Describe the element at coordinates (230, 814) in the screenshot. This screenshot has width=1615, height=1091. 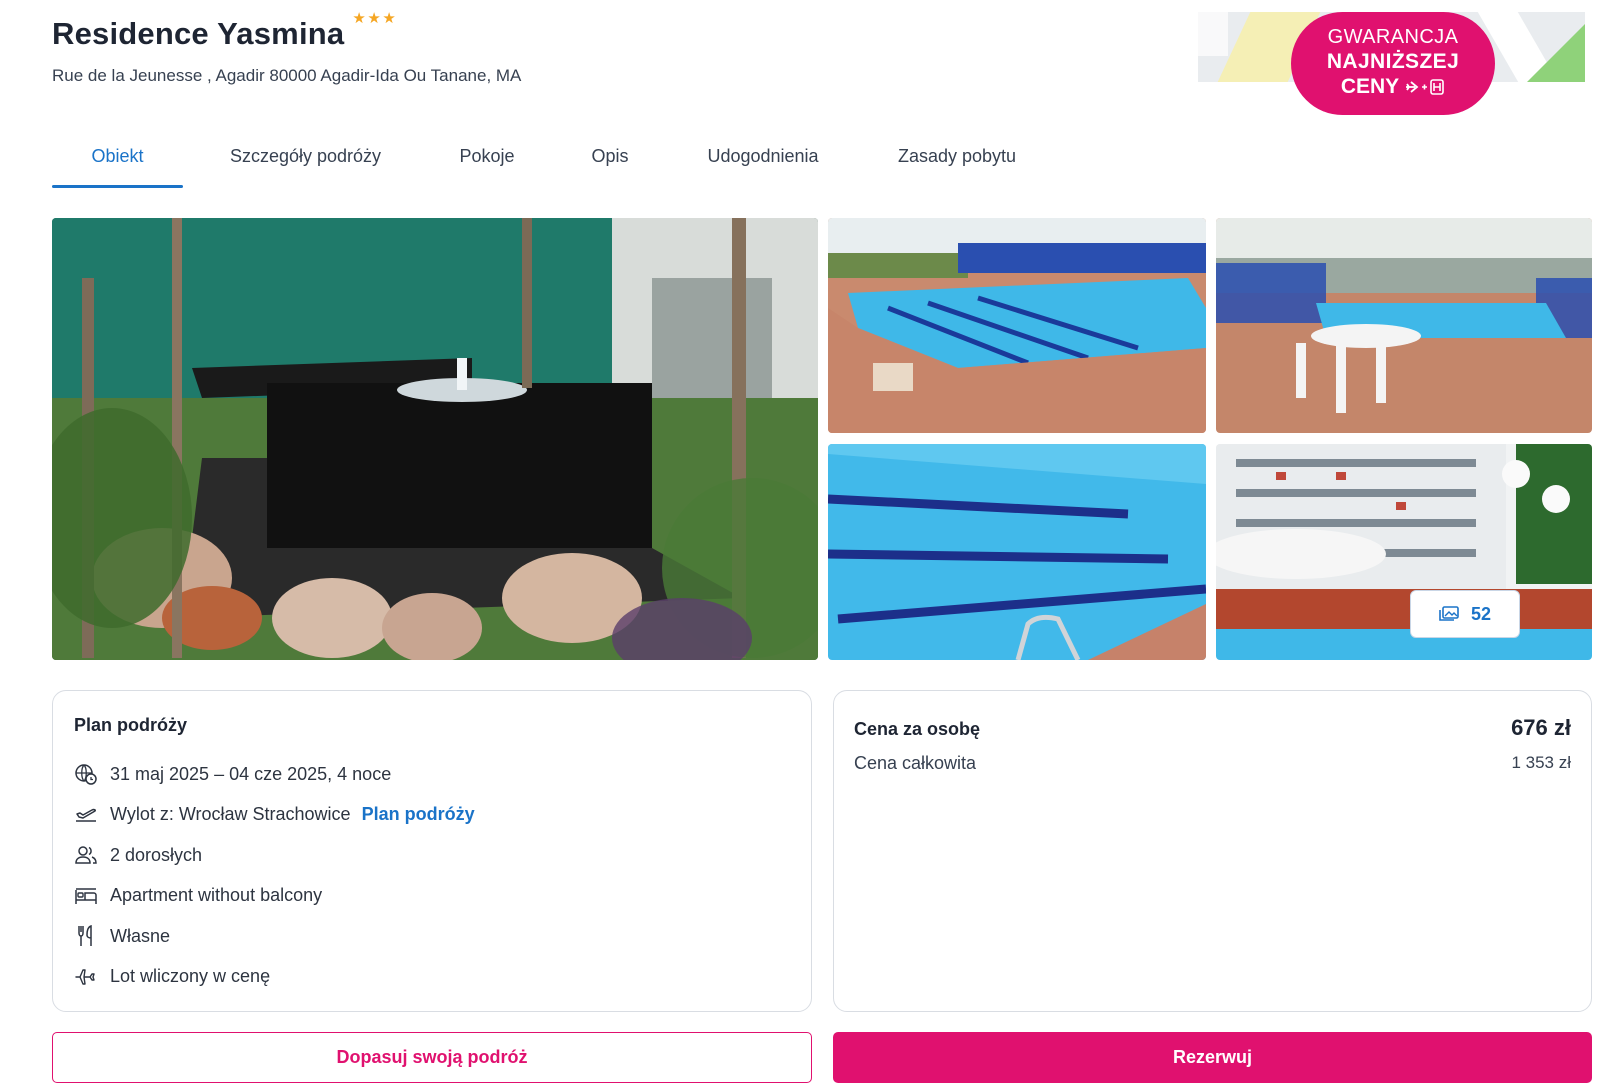
I see `departure-airport: Wylot z: Wrocław Strachowice` at that location.